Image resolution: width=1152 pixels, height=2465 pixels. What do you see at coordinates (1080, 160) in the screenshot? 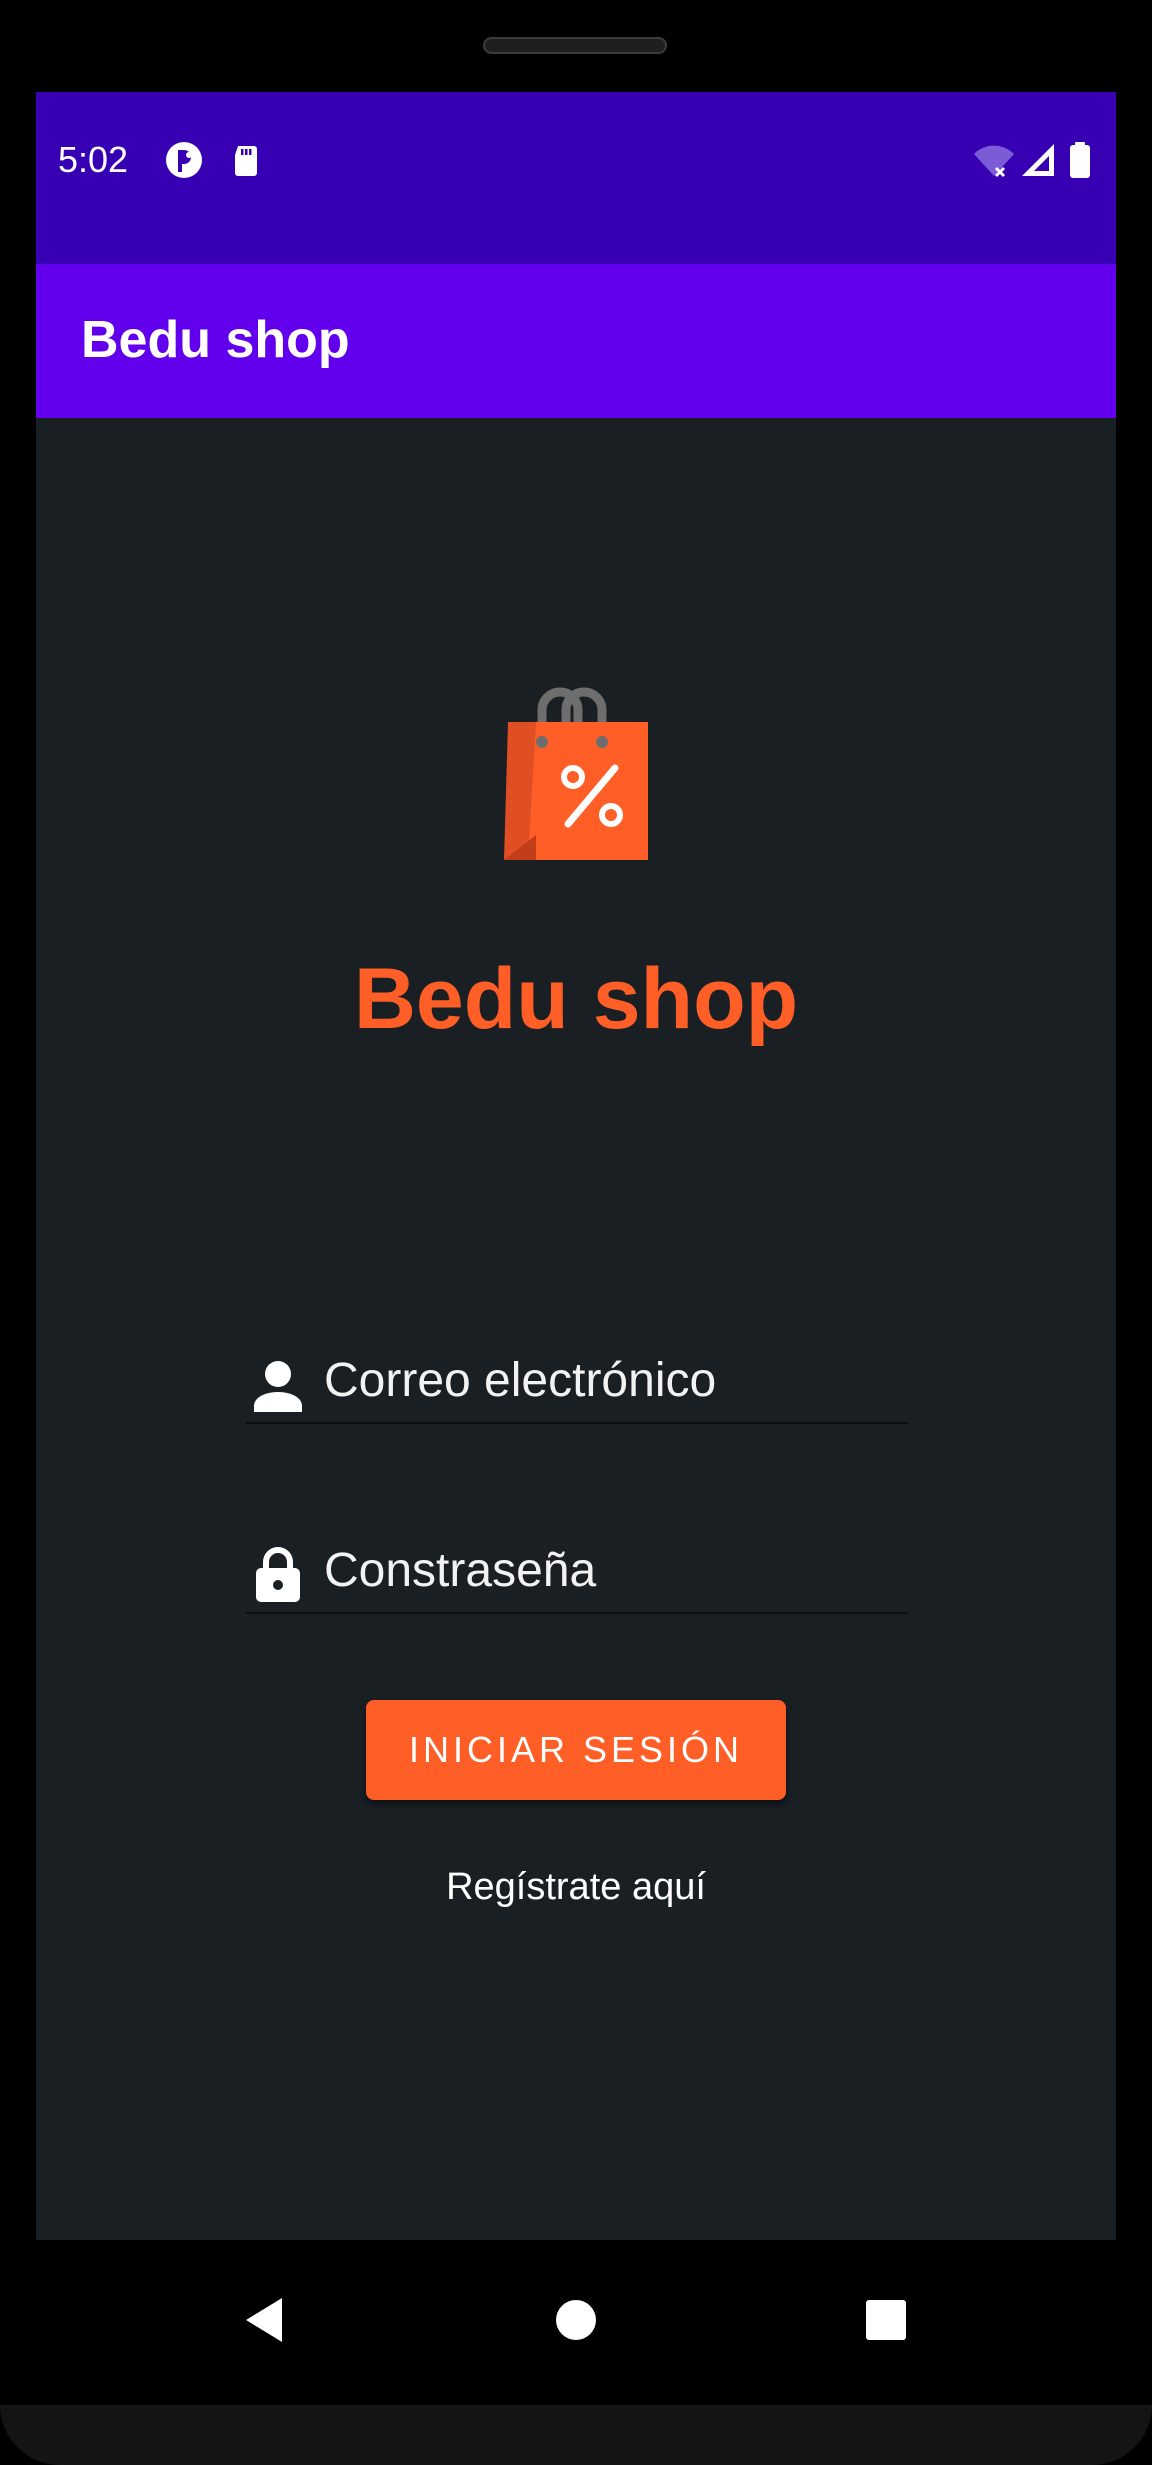
I see `battery-icon` at bounding box center [1080, 160].